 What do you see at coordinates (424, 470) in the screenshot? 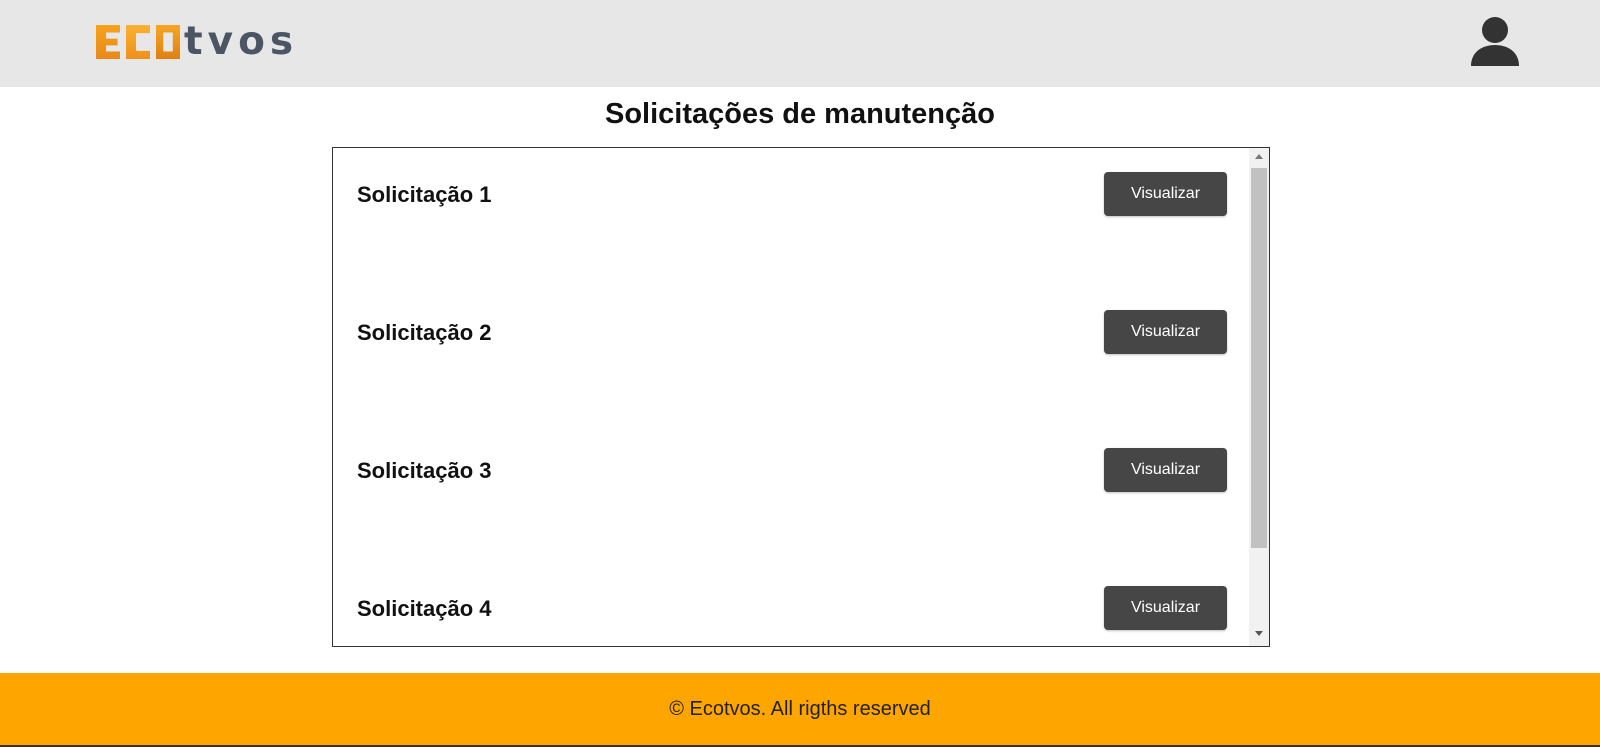
I see `request-label: Solicitação 3` at bounding box center [424, 470].